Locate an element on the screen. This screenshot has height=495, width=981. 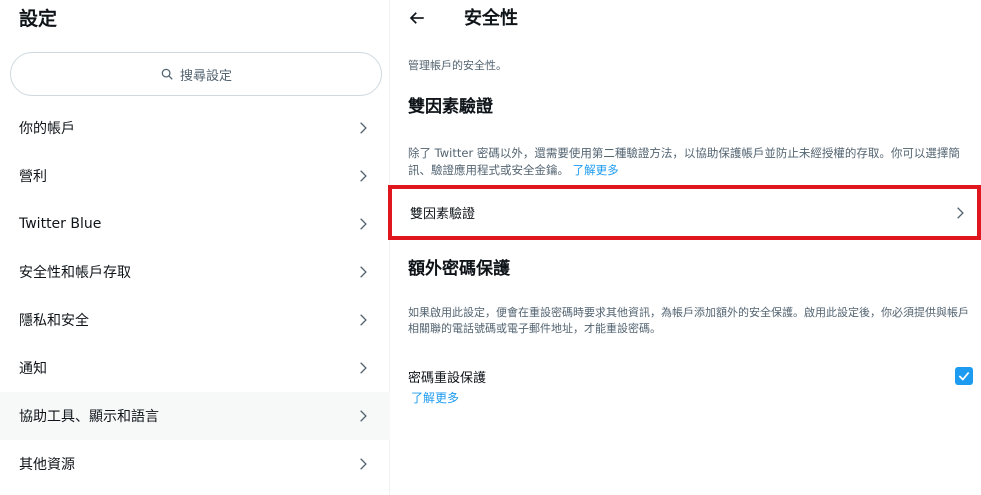
password-reset-protect-label: 密碼重設保護 is located at coordinates (447, 378).